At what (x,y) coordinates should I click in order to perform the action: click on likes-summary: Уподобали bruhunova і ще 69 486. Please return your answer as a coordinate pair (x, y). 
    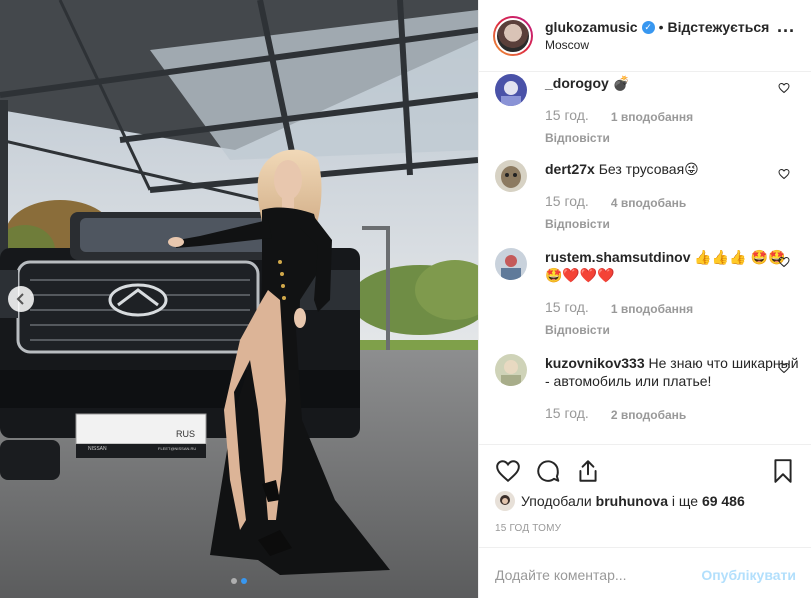
    Looking at the image, I should click on (645, 501).